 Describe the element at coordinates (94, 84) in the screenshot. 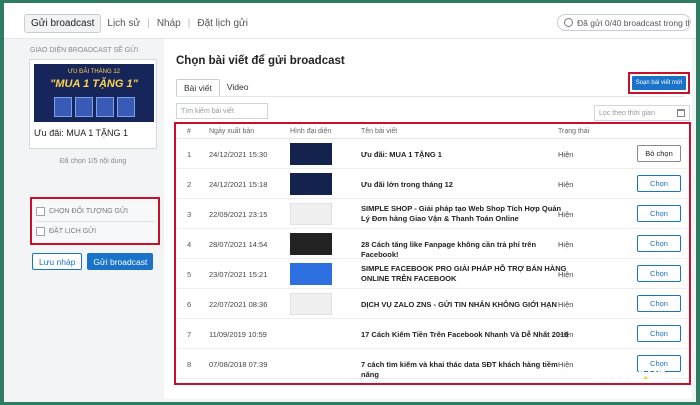

I see `banner-main-text: "MUA 1 TẶNG 1"` at that location.